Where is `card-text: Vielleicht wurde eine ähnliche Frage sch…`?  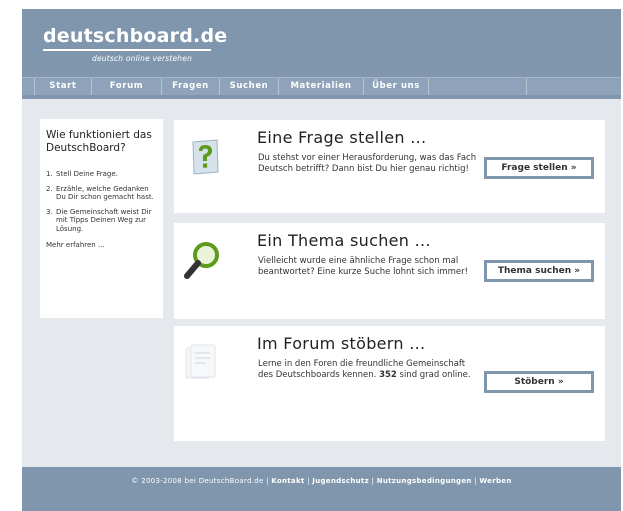 card-text: Vielleicht wurde eine ähnliche Frage sch… is located at coordinates (363, 266).